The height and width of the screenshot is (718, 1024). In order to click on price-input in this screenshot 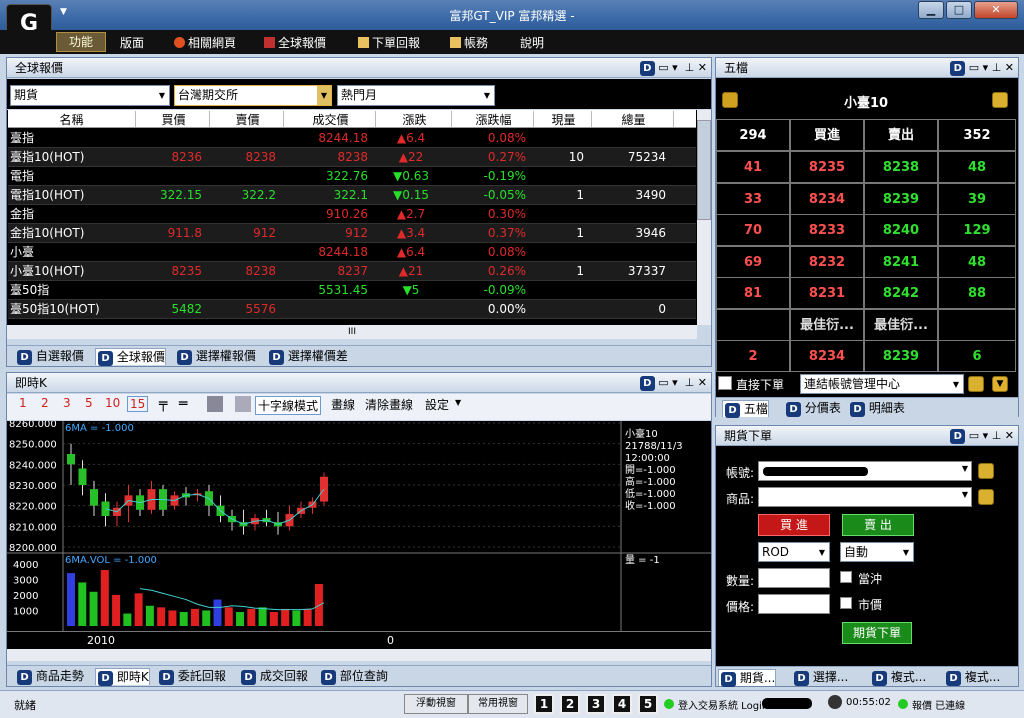, I will do `click(794, 604)`.